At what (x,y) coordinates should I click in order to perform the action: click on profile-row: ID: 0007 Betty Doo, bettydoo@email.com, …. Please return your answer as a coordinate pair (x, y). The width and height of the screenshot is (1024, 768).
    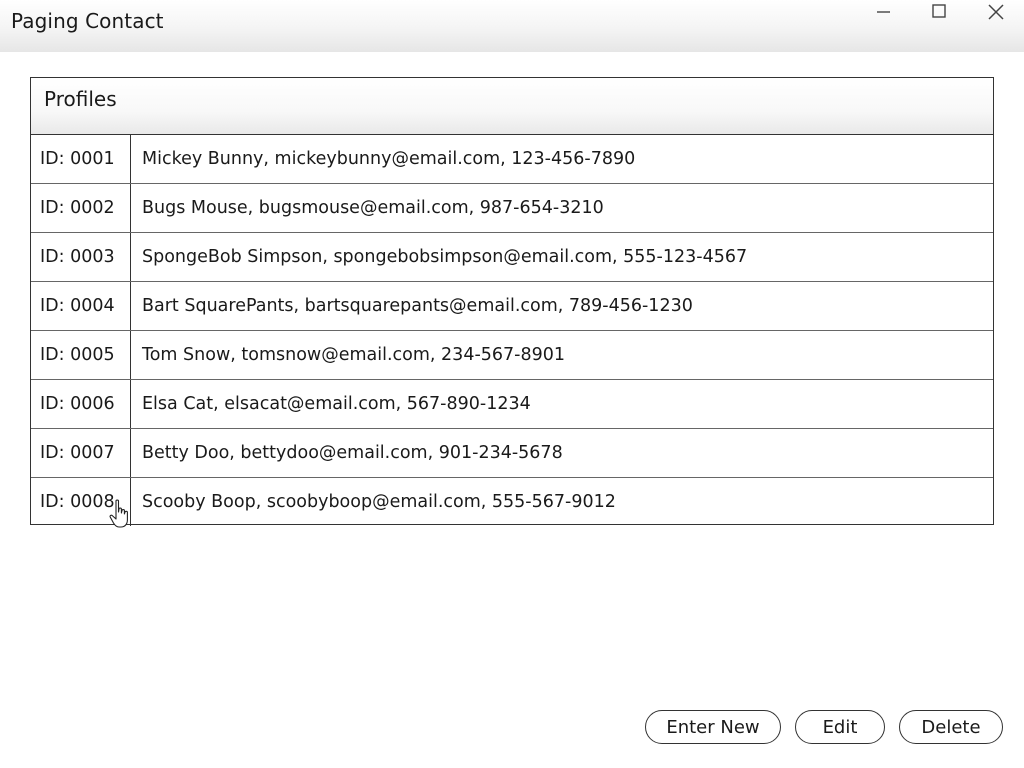
    Looking at the image, I should click on (512, 453).